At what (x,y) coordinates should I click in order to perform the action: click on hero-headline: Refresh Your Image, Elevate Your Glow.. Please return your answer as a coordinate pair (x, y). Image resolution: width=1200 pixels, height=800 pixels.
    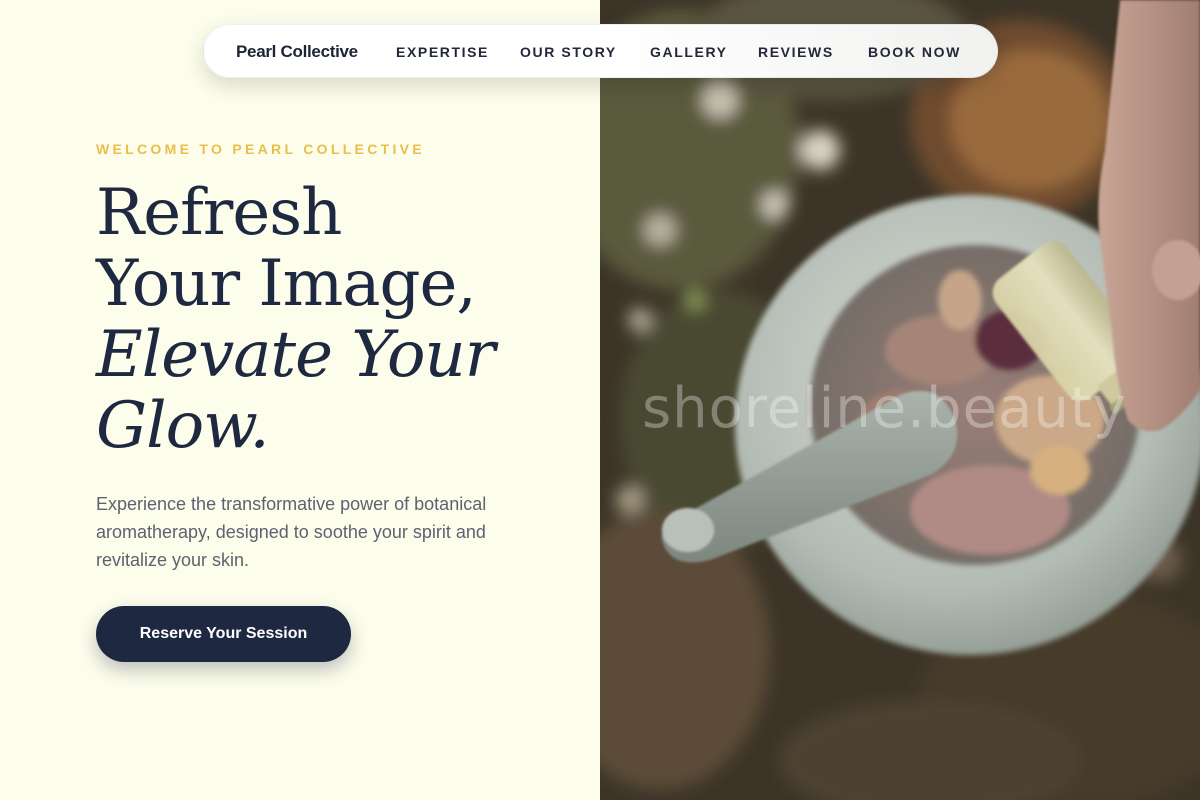
    Looking at the image, I should click on (331, 320).